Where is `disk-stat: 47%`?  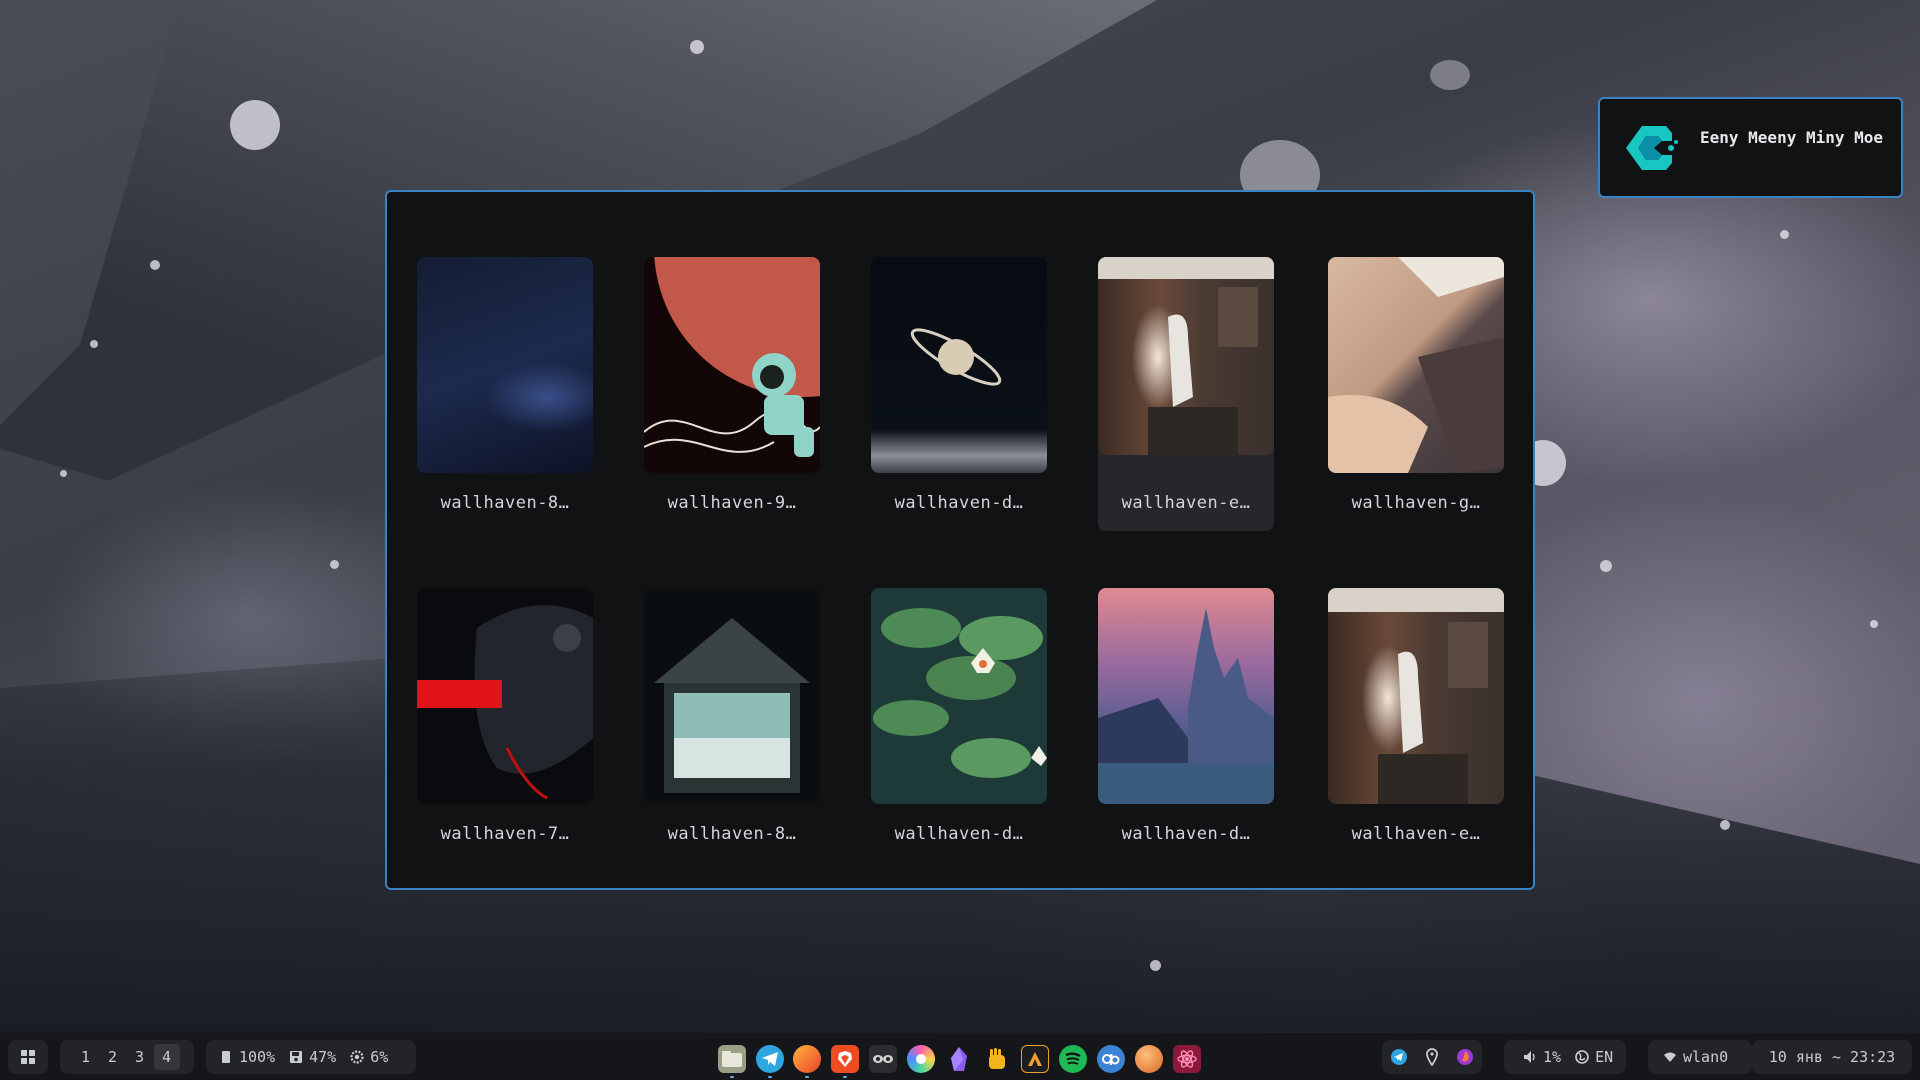
disk-stat: 47% is located at coordinates (312, 1057).